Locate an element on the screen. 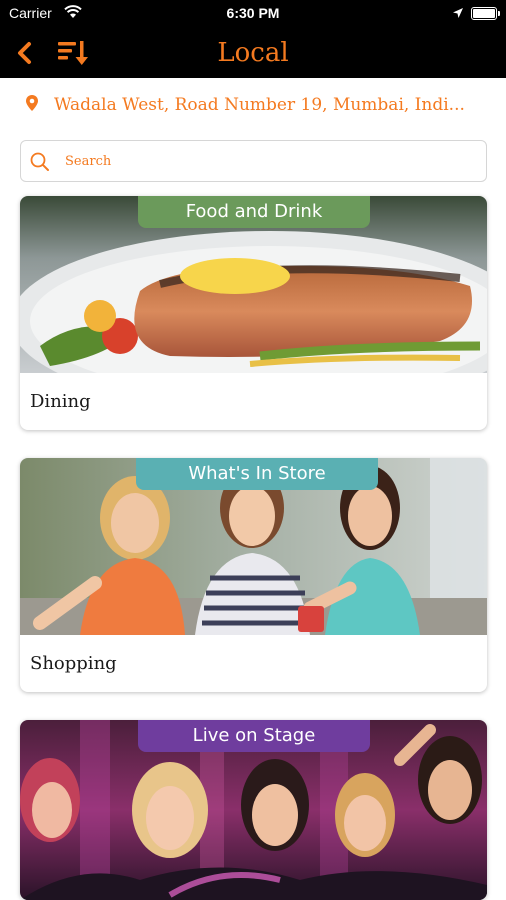 The image size is (506, 900). status-bar: Carrier 6:30 PM is located at coordinates (253, 14).